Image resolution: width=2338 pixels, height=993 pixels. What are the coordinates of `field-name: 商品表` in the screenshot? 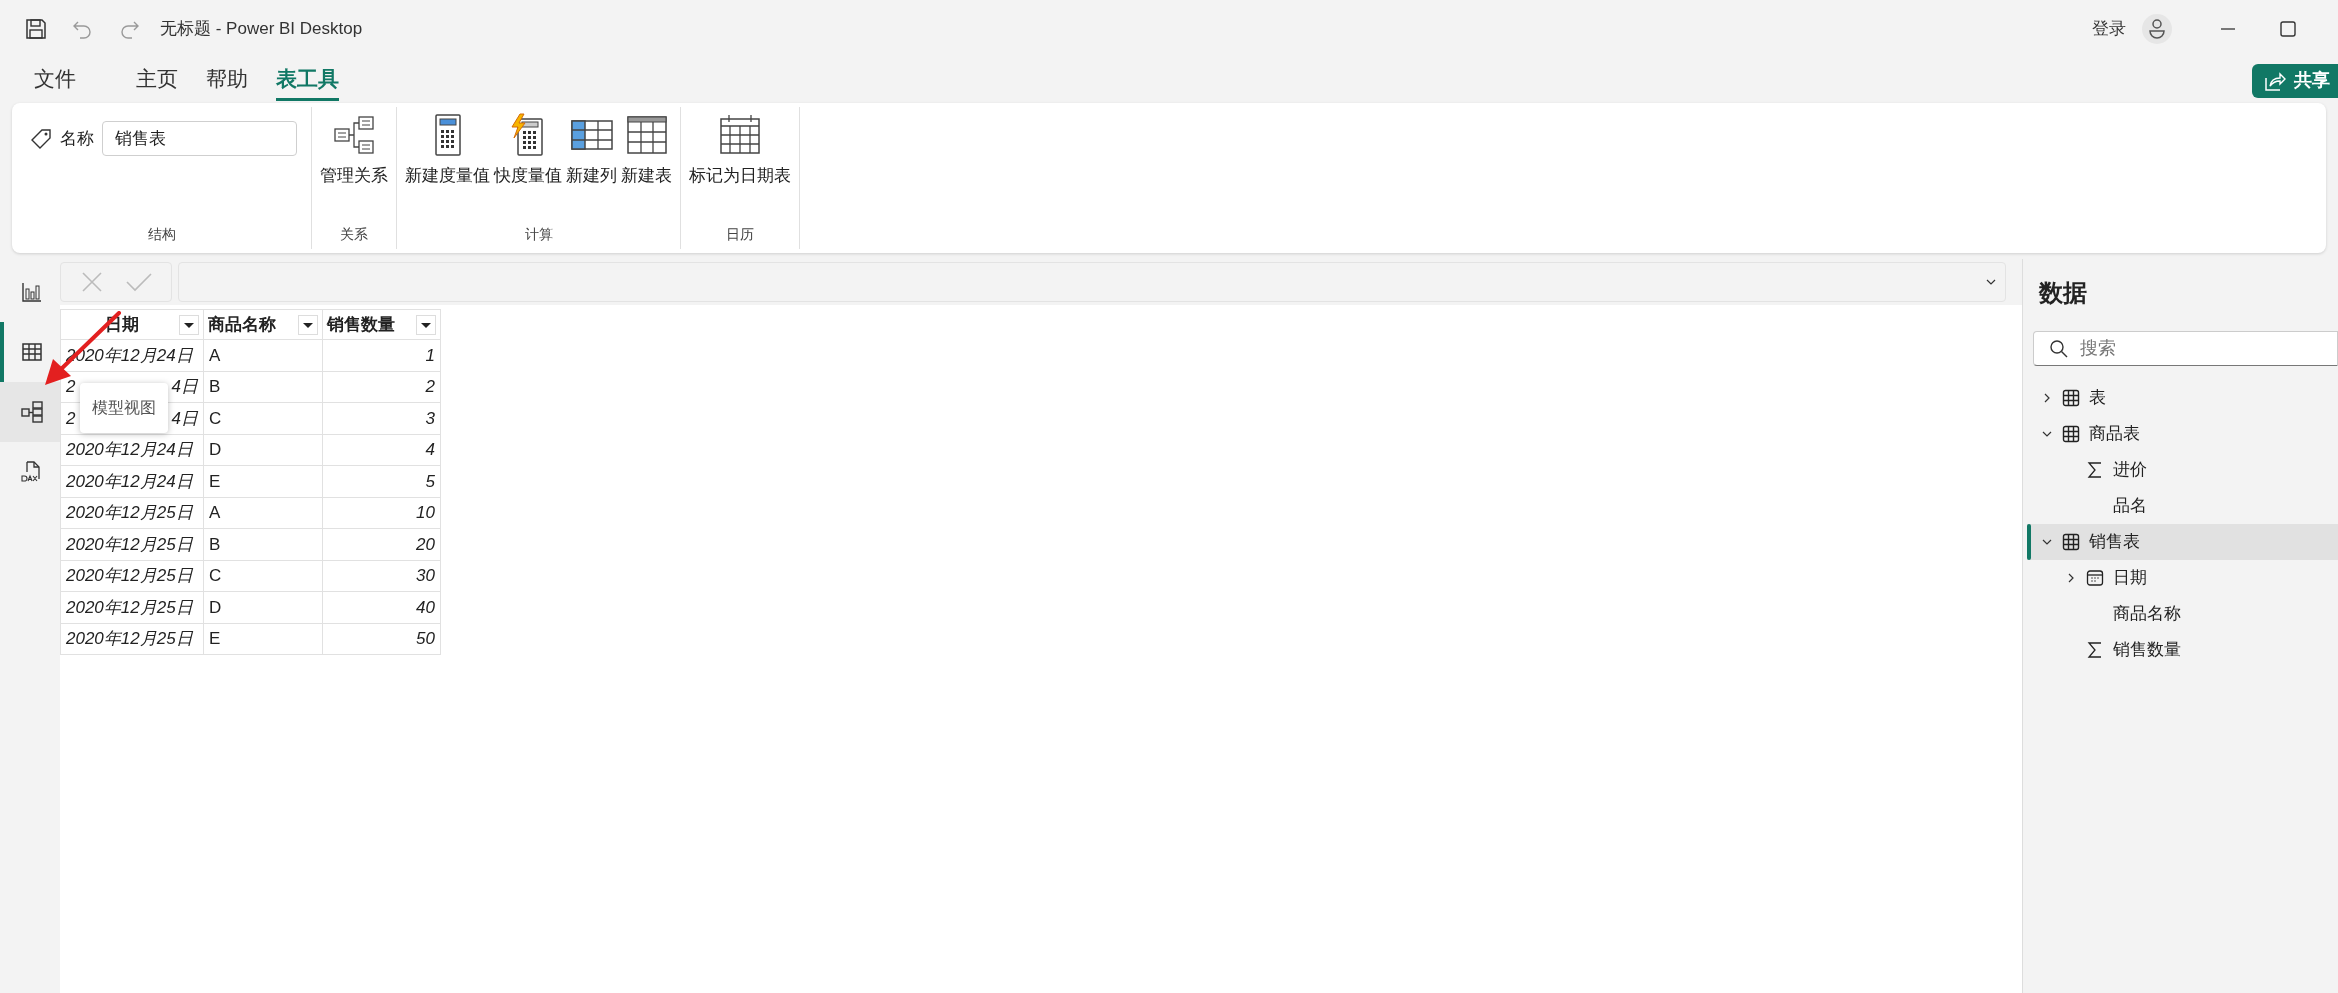 It's located at (2114, 434).